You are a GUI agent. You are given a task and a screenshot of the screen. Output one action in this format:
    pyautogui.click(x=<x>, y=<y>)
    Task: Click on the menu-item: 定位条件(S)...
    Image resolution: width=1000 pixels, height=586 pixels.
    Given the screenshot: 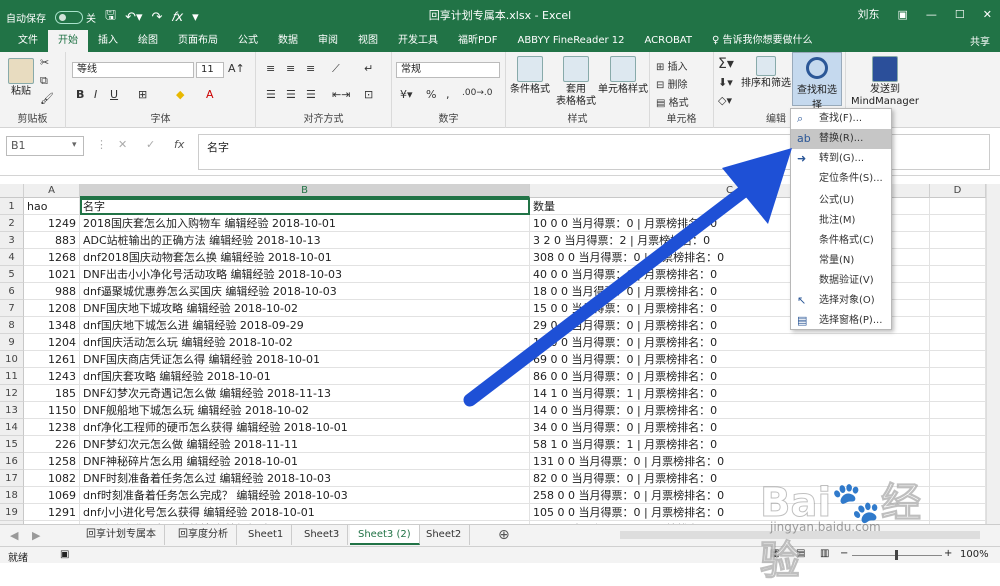 What is the action you would take?
    pyautogui.click(x=841, y=179)
    